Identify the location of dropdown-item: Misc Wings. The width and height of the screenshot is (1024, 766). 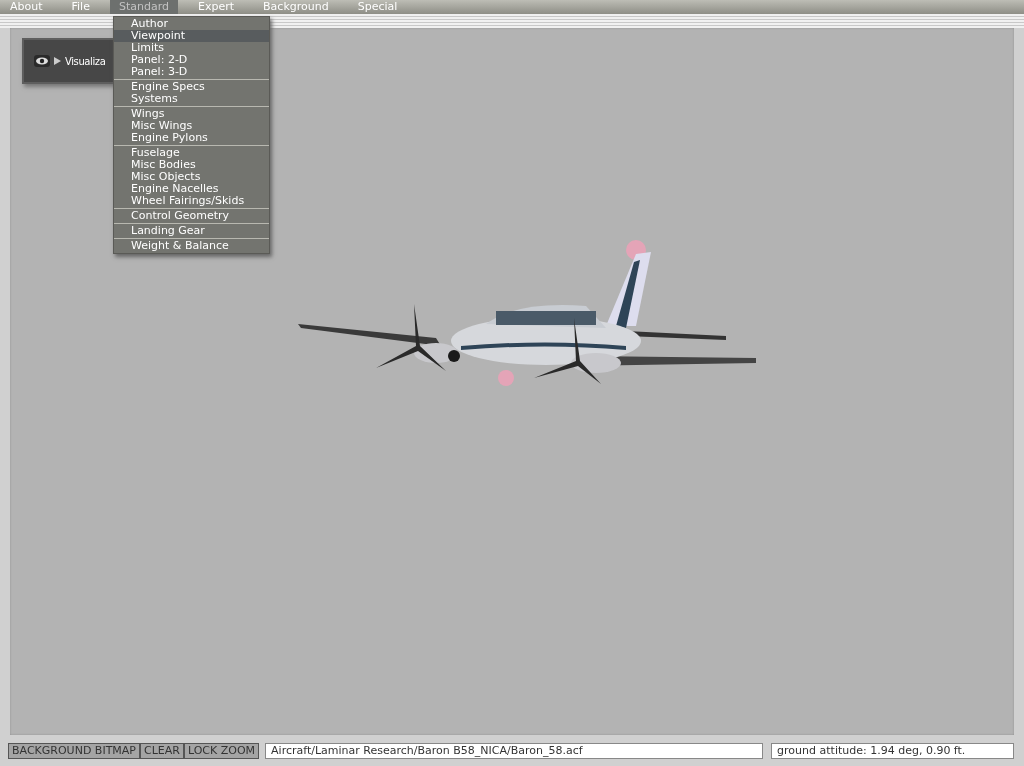
(191, 126).